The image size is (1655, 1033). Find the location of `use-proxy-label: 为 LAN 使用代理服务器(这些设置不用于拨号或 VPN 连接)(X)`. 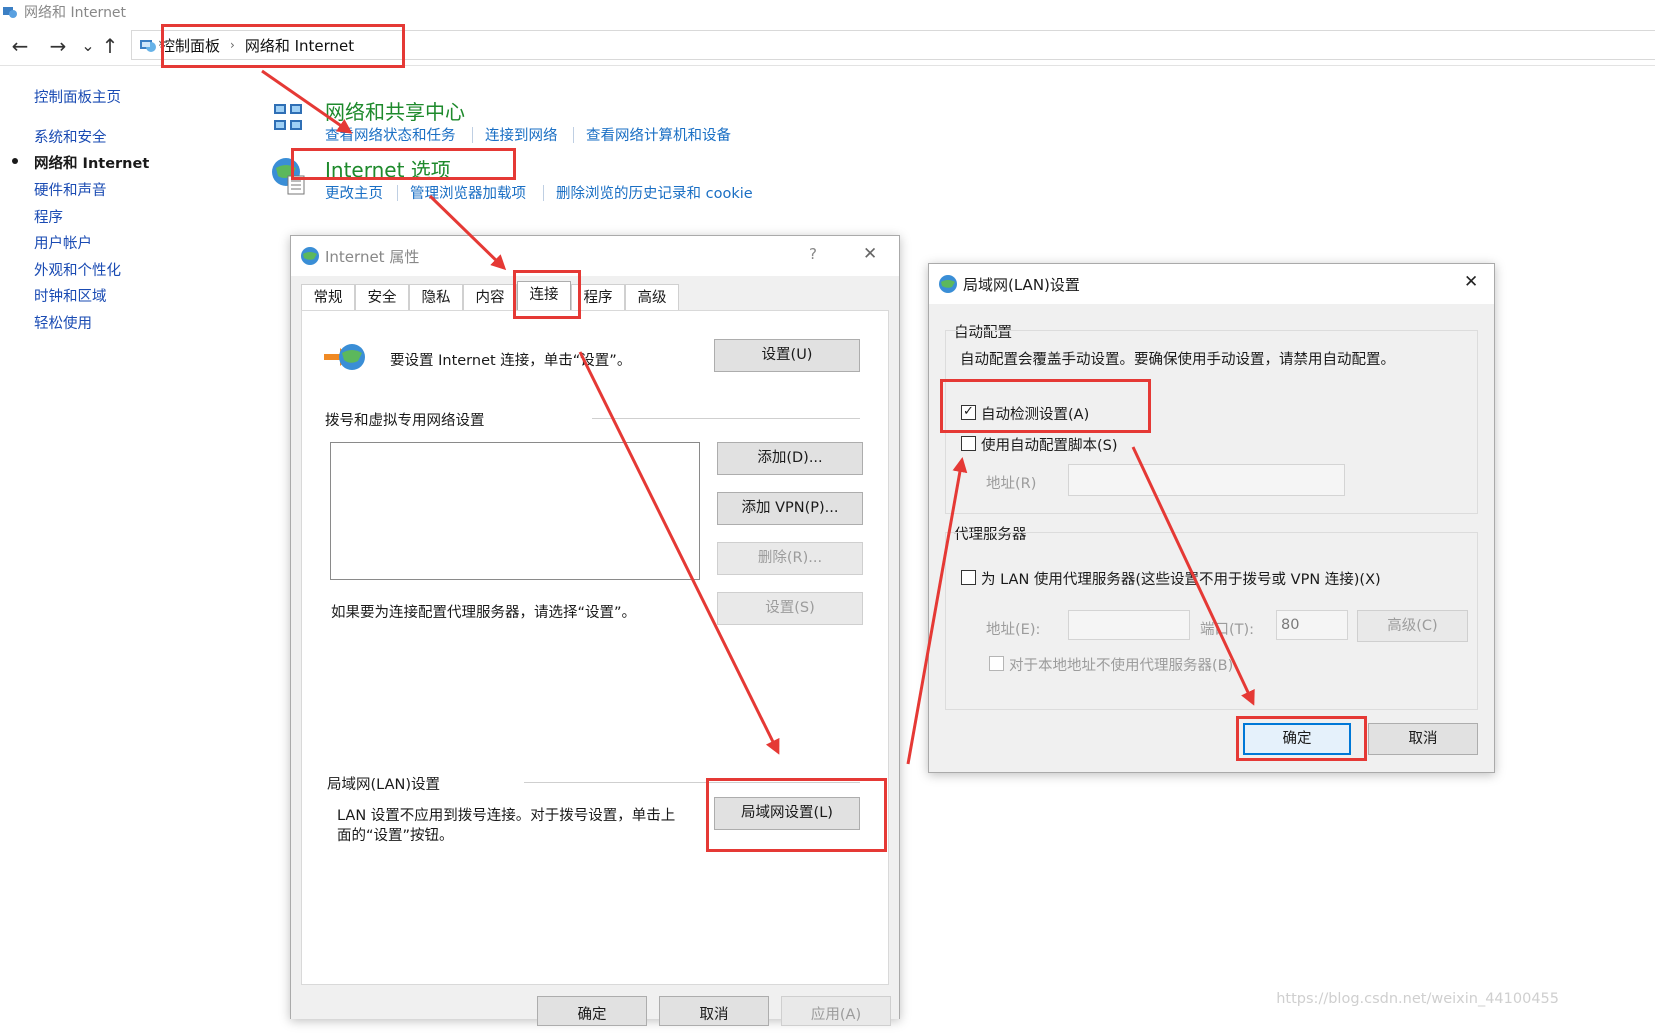

use-proxy-label: 为 LAN 使用代理服务器(这些设置不用于拨号或 VPN 连接)(X) is located at coordinates (1181, 578).